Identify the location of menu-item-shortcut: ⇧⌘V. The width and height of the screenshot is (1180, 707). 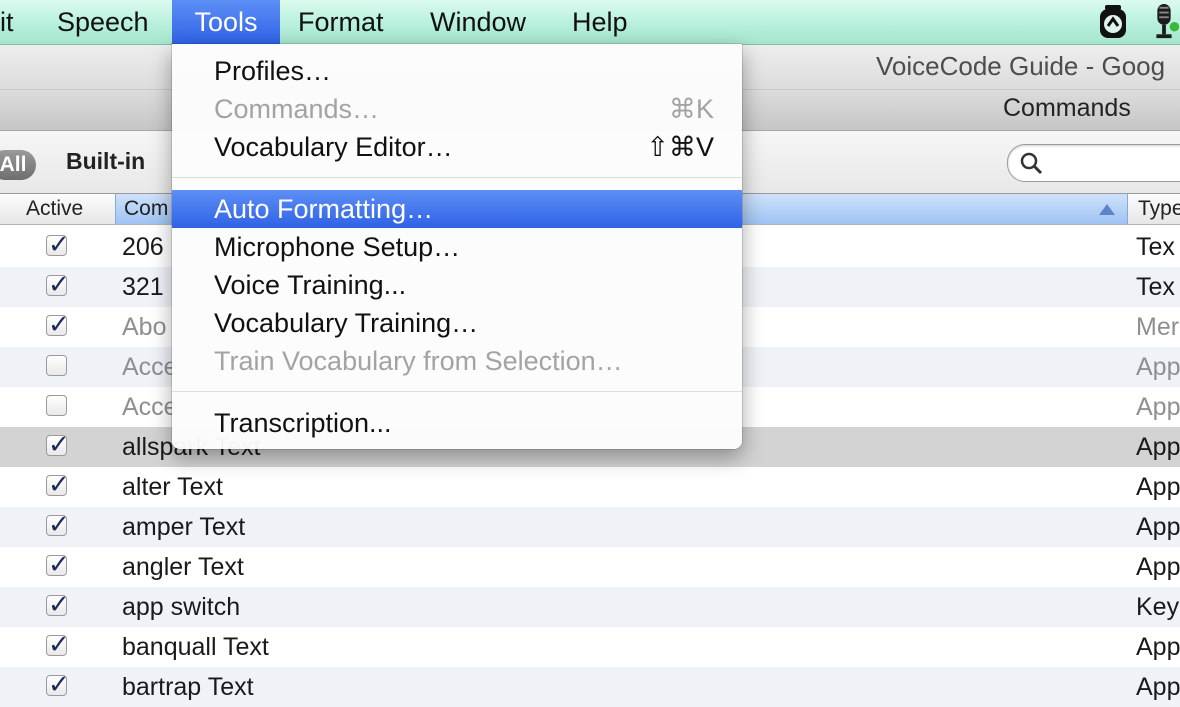
(680, 147).